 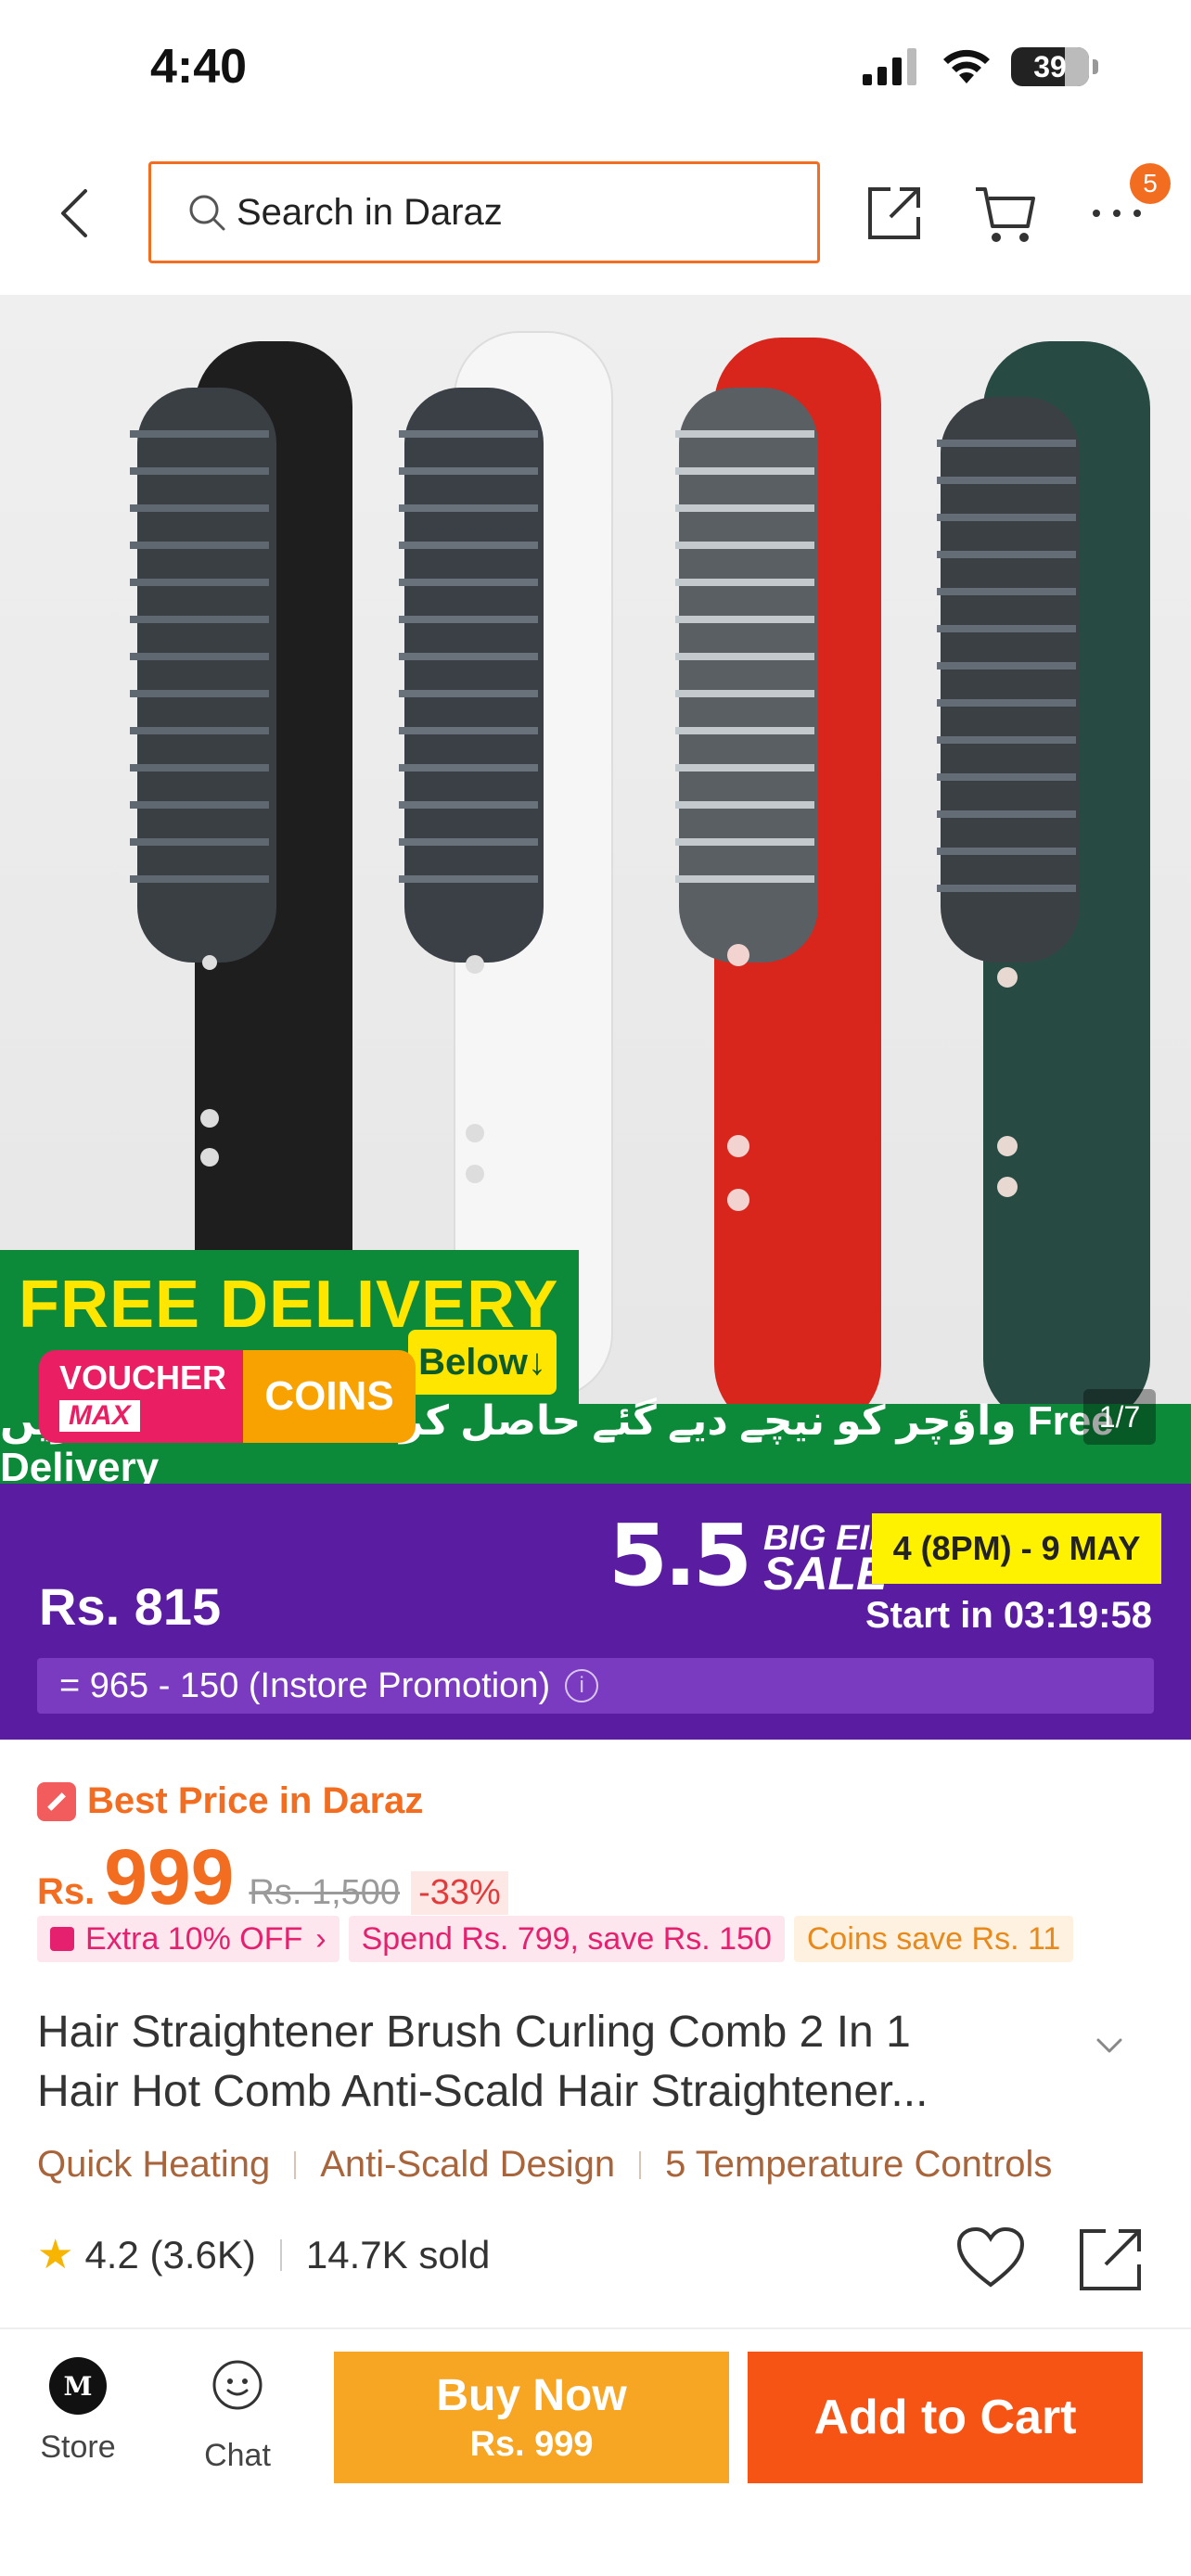 What do you see at coordinates (778, 885) in the screenshot?
I see `brush-red` at bounding box center [778, 885].